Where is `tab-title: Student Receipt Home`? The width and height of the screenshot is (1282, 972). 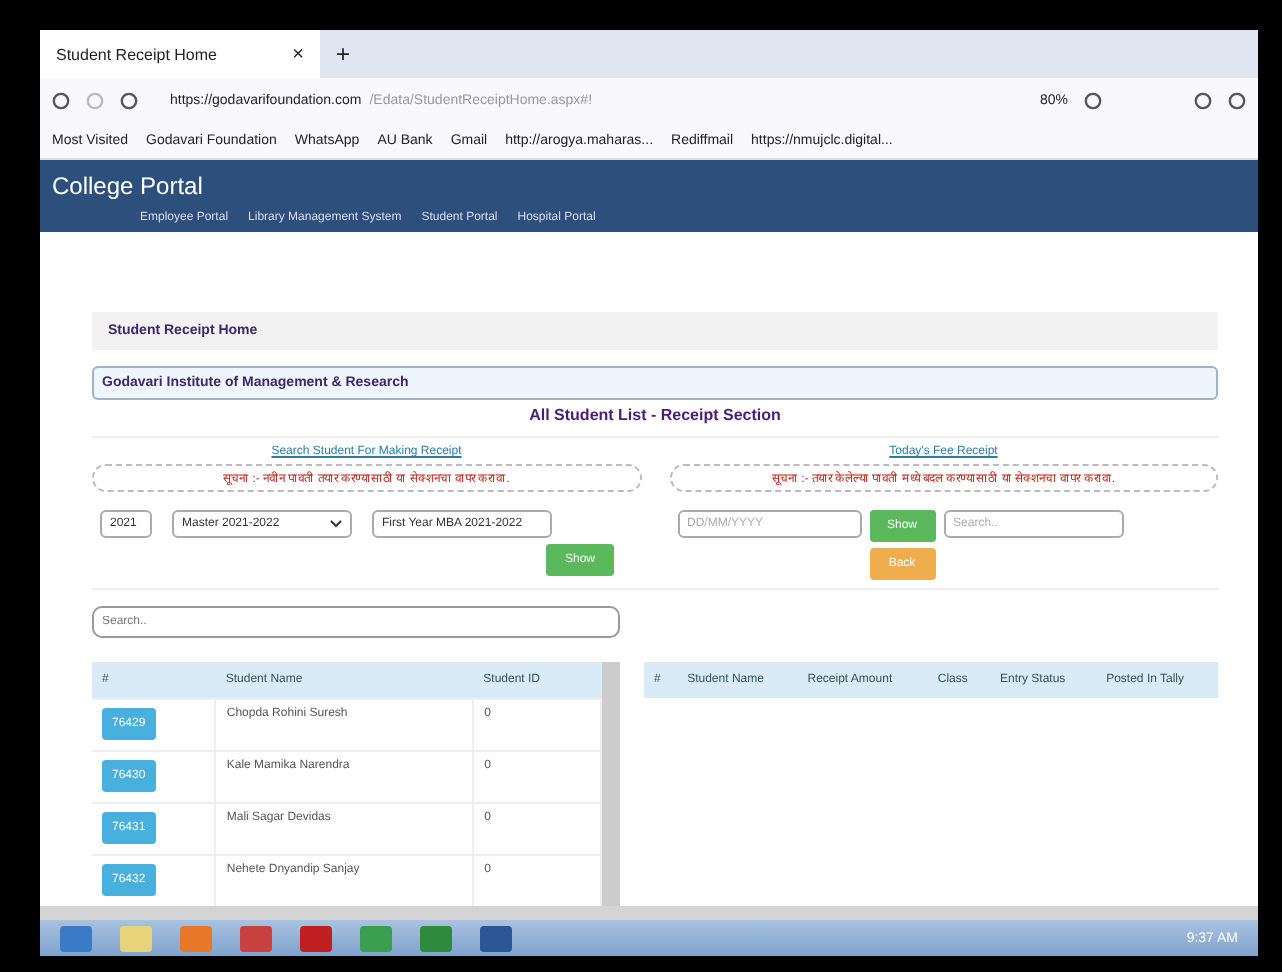 tab-title: Student Receipt Home is located at coordinates (136, 54).